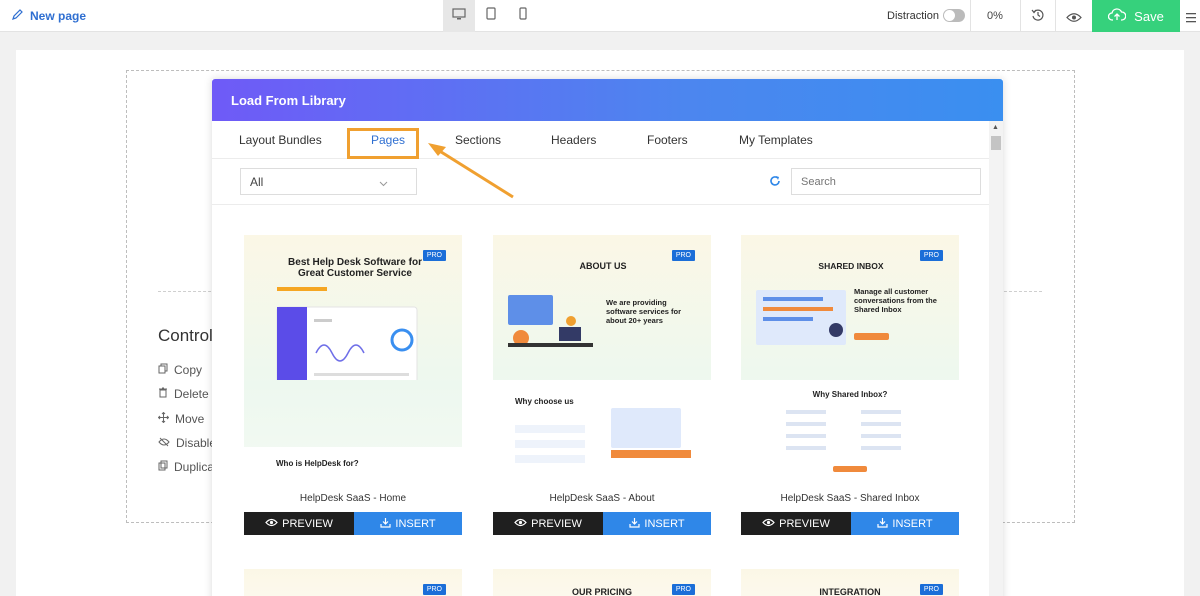 The width and height of the screenshot is (1200, 596). What do you see at coordinates (850, 498) in the screenshot?
I see `template-name: HelpDesk SaaS - Shared Inbox` at bounding box center [850, 498].